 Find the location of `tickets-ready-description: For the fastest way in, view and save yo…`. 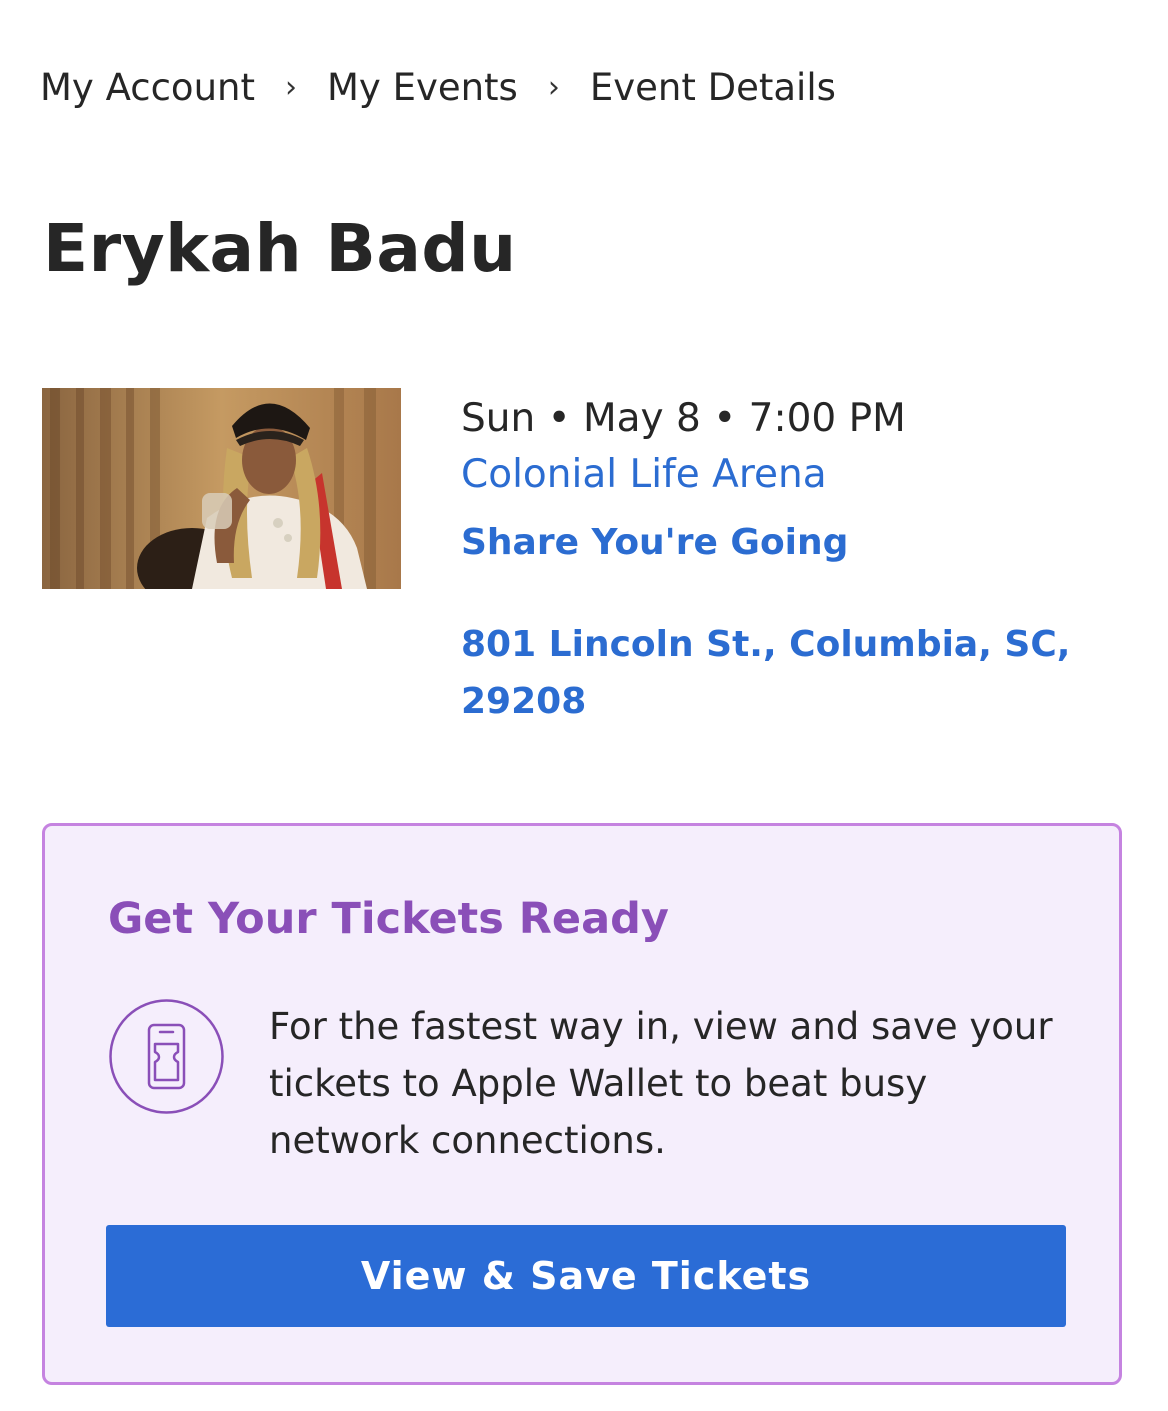

tickets-ready-description: For the fastest way in, view and save yo… is located at coordinates (661, 1083).